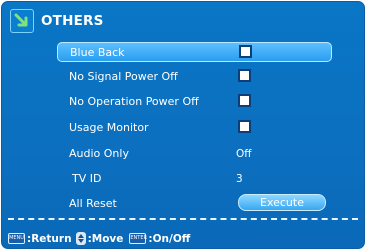 The width and height of the screenshot is (367, 251). Describe the element at coordinates (16, 238) in the screenshot. I see `menu-key-icon: MENU` at that location.